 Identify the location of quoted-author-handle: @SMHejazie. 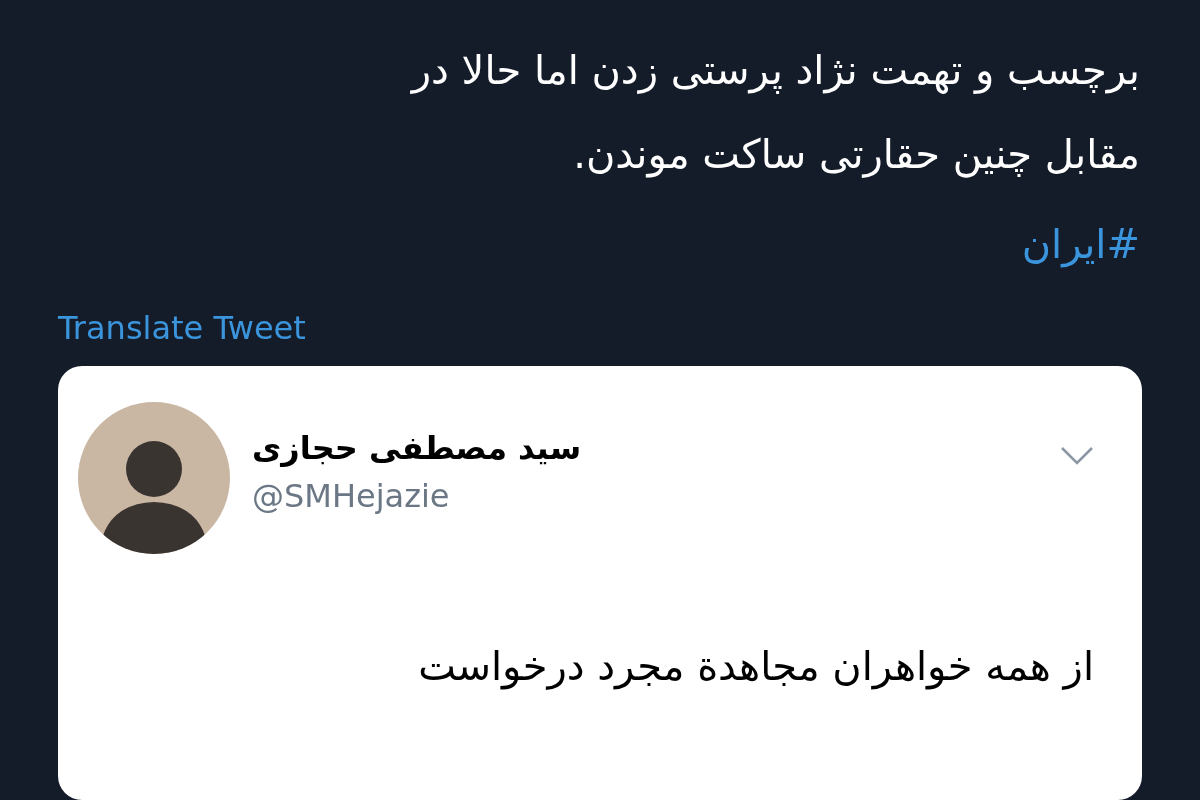
(351, 496).